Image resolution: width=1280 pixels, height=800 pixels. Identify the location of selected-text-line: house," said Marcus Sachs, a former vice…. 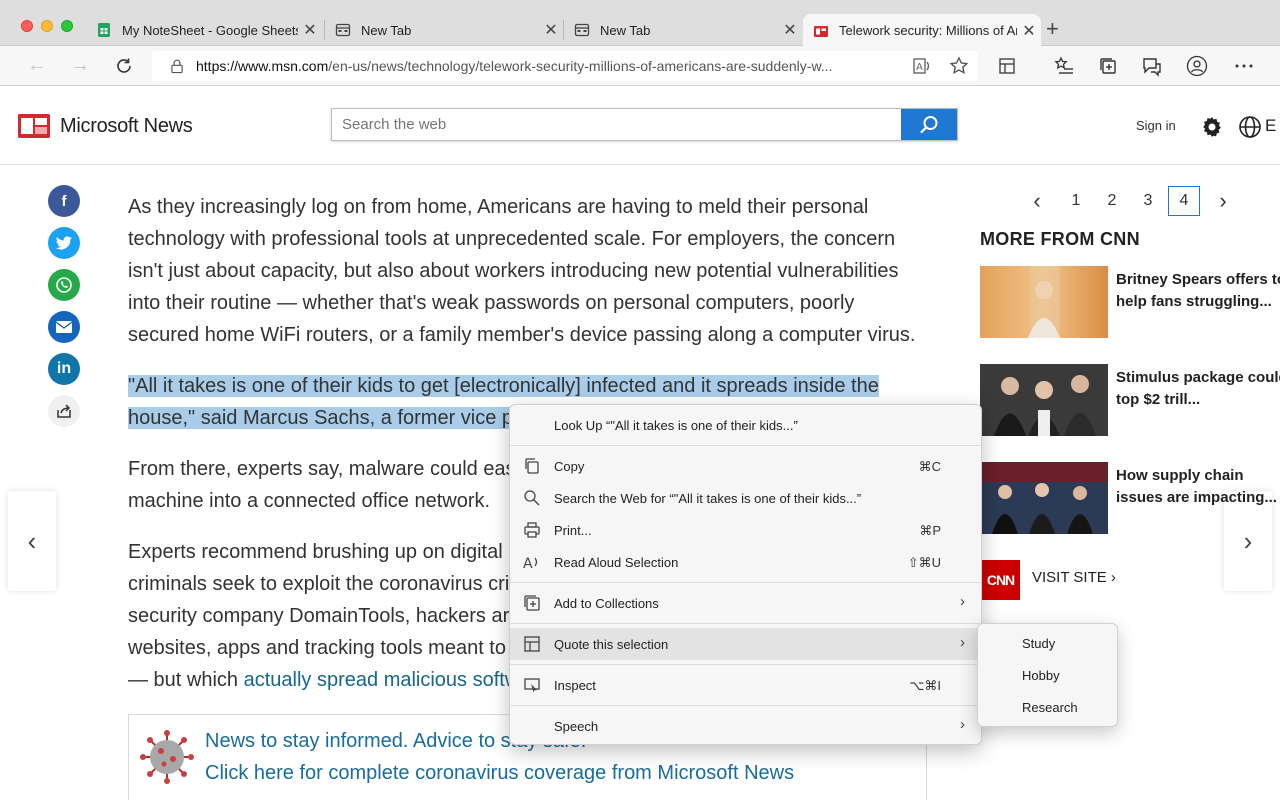
(324, 418).